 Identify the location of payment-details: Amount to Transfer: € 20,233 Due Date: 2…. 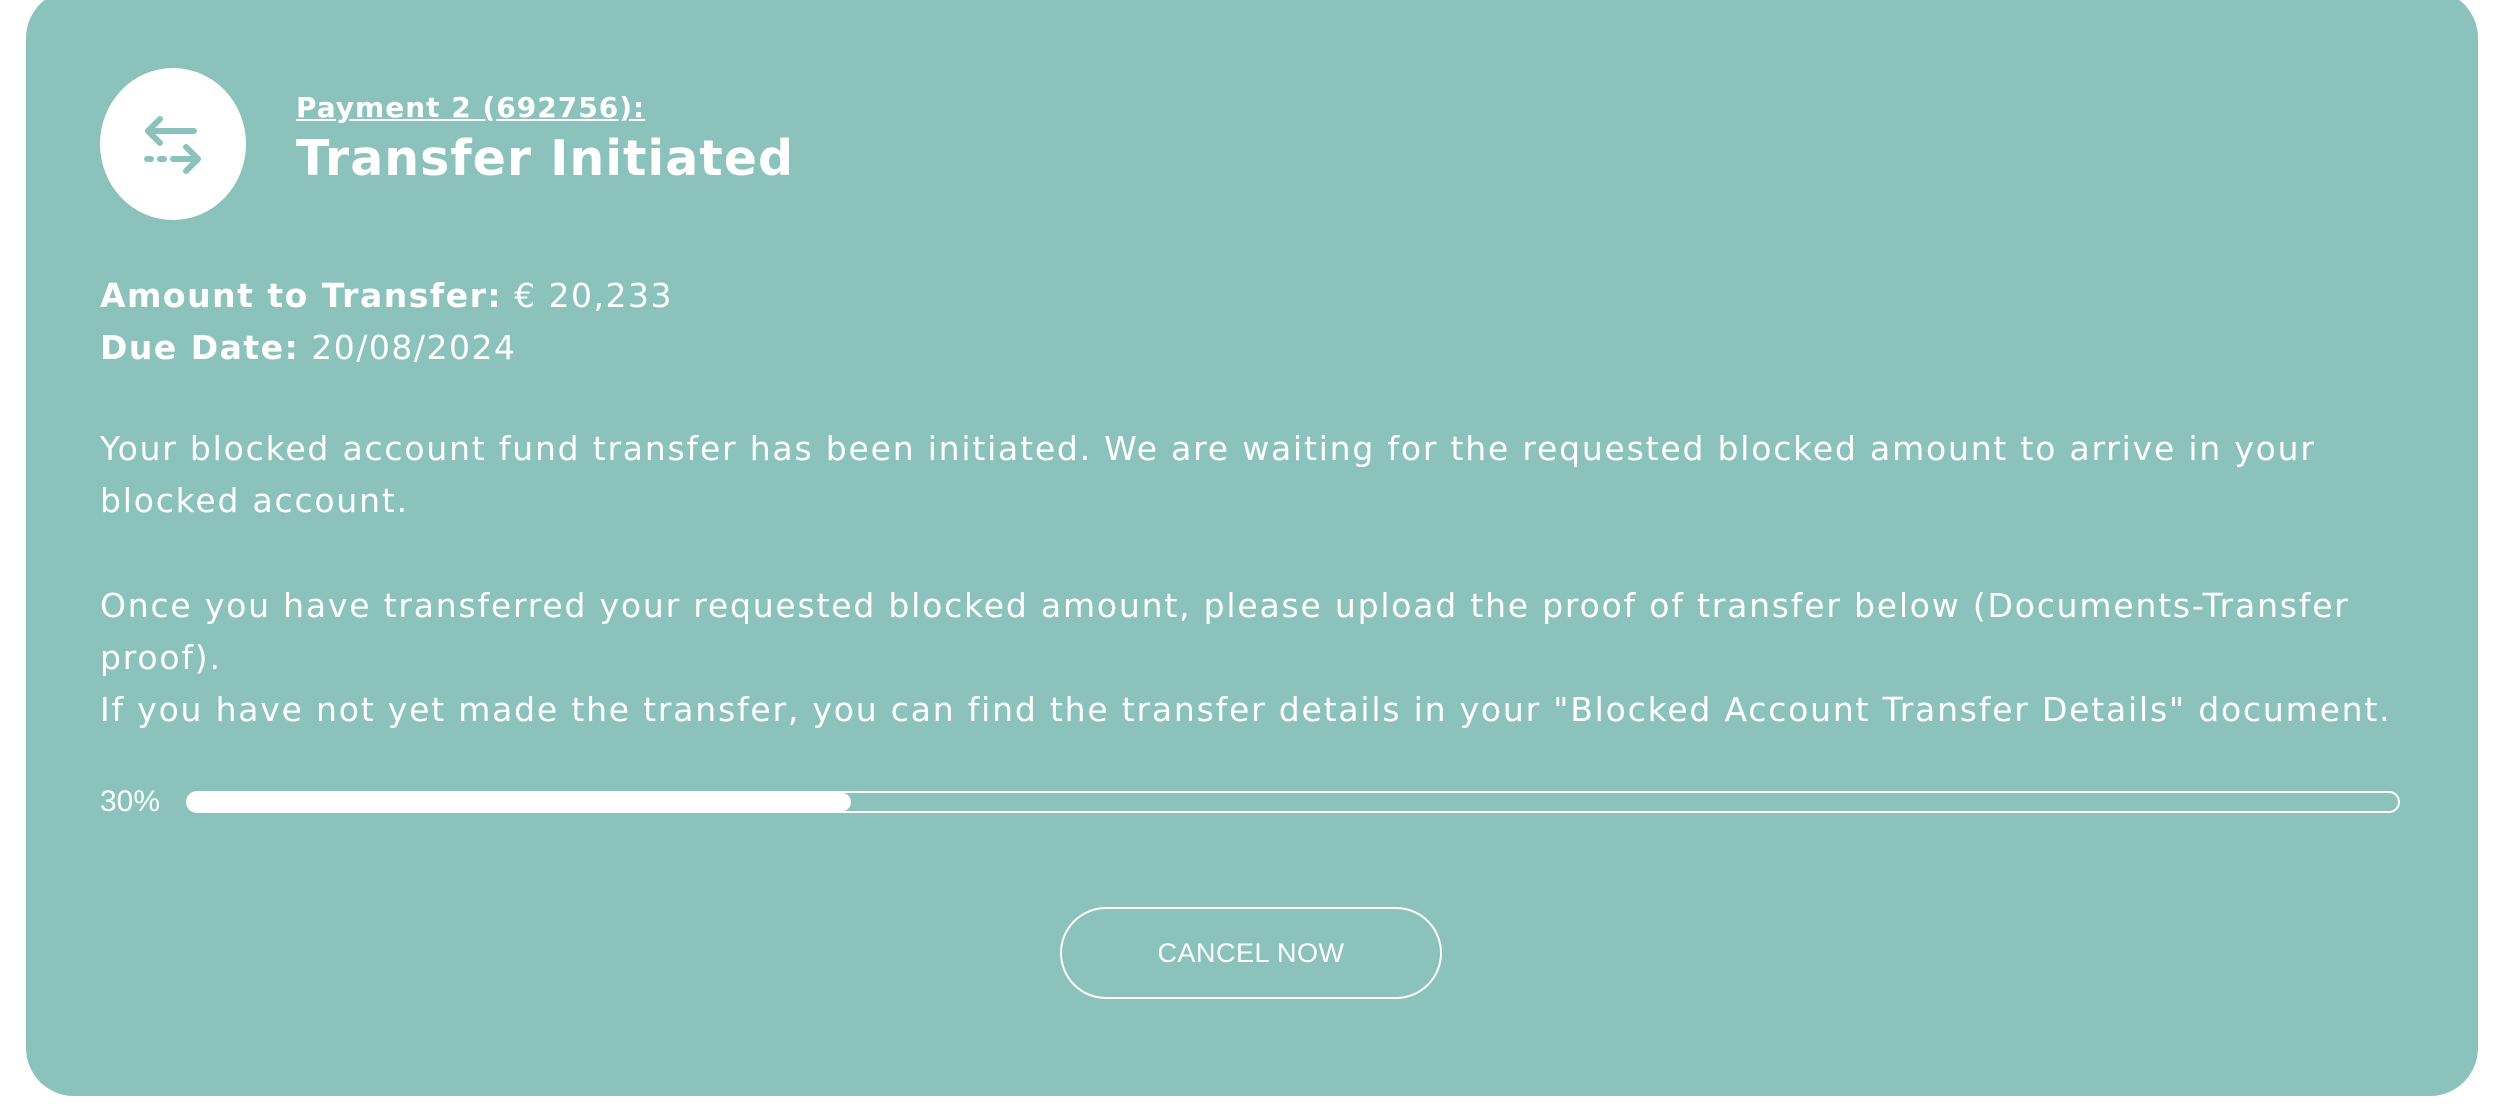
(386, 322).